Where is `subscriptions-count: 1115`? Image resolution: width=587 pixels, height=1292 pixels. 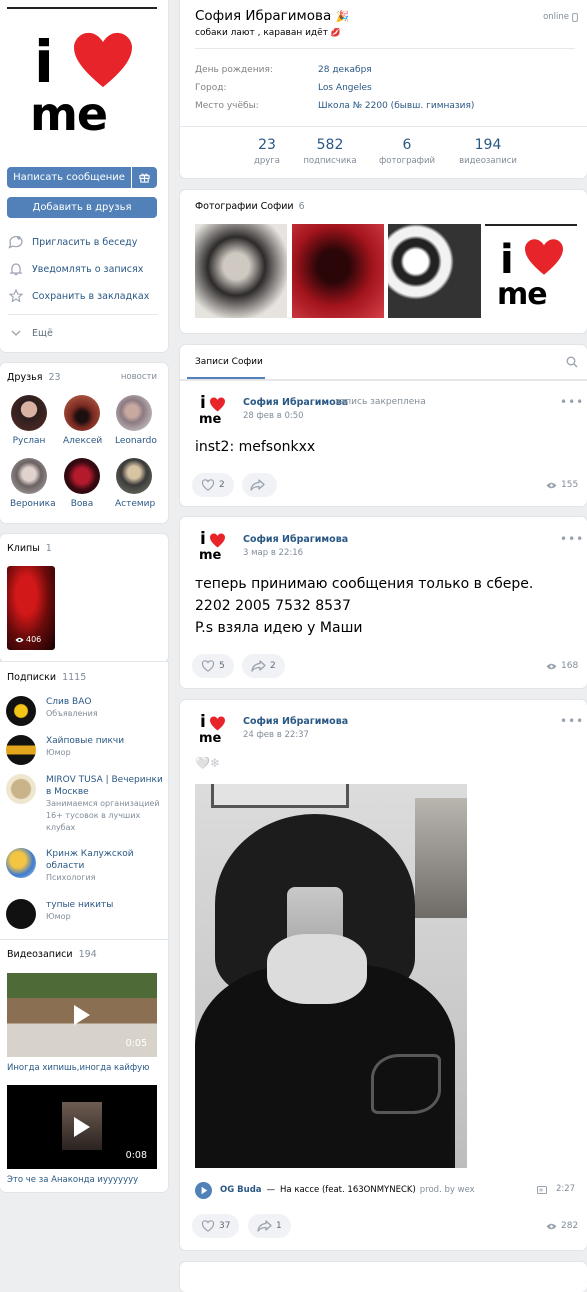 subscriptions-count: 1115 is located at coordinates (74, 677).